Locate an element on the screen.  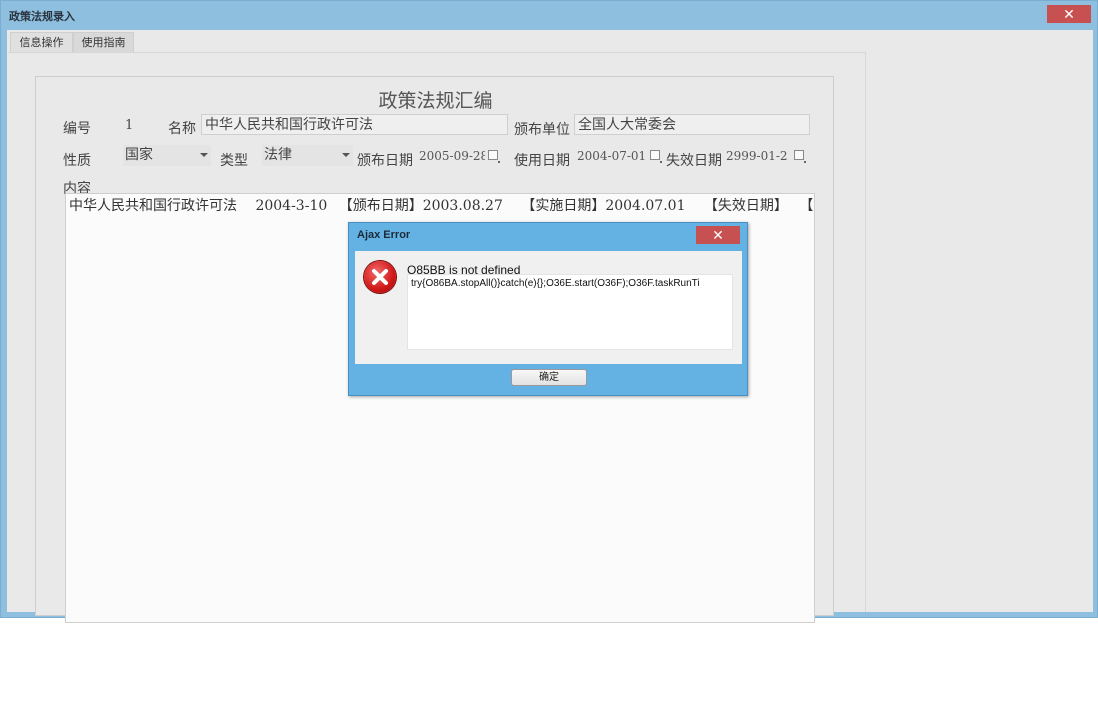
tab-info-operation: 信息操作 is located at coordinates (41, 42).